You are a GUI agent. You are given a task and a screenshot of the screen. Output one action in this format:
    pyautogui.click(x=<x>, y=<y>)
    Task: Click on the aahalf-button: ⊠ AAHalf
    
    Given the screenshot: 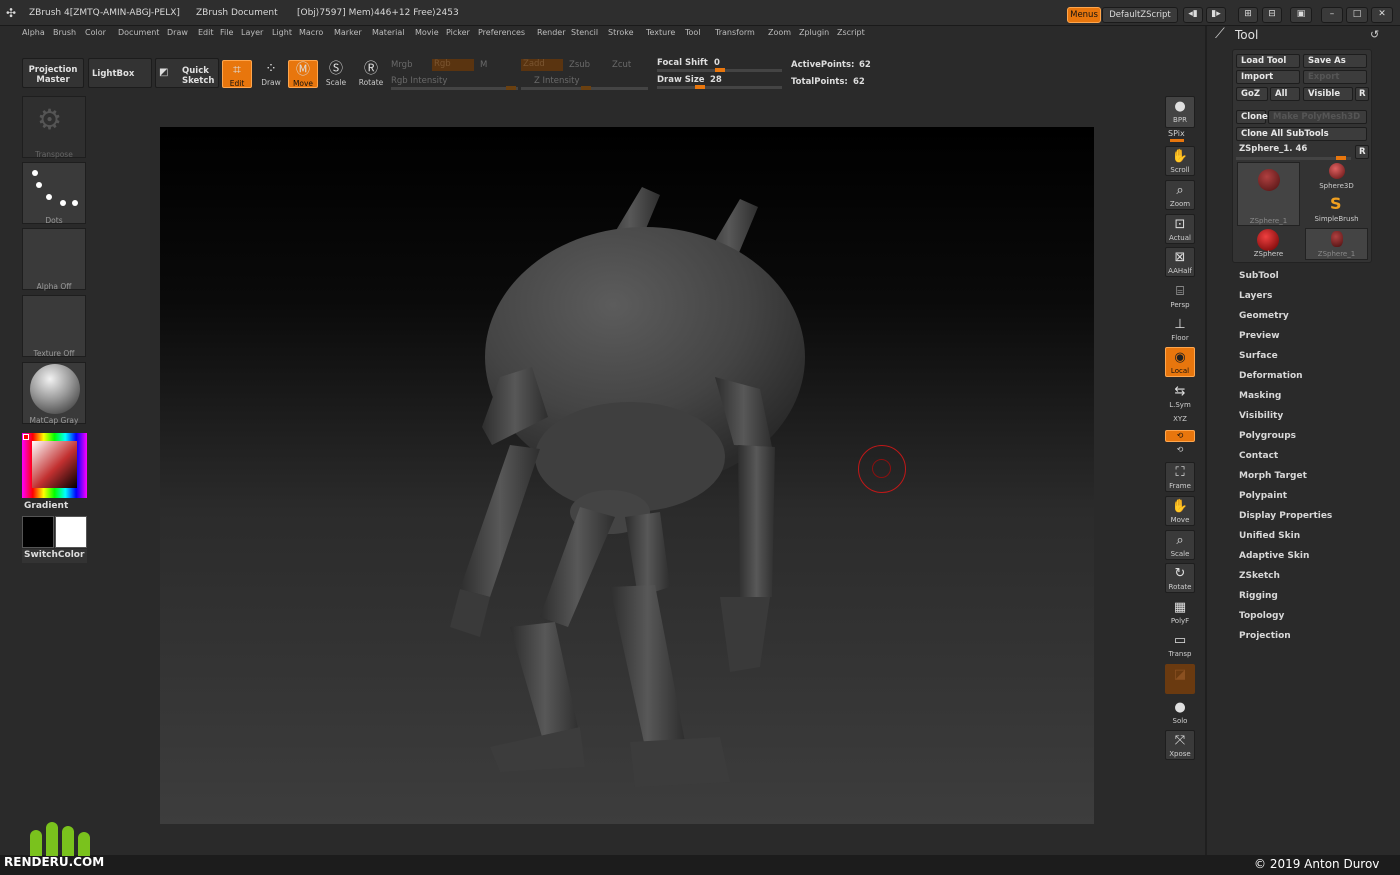 What is the action you would take?
    pyautogui.click(x=1180, y=262)
    